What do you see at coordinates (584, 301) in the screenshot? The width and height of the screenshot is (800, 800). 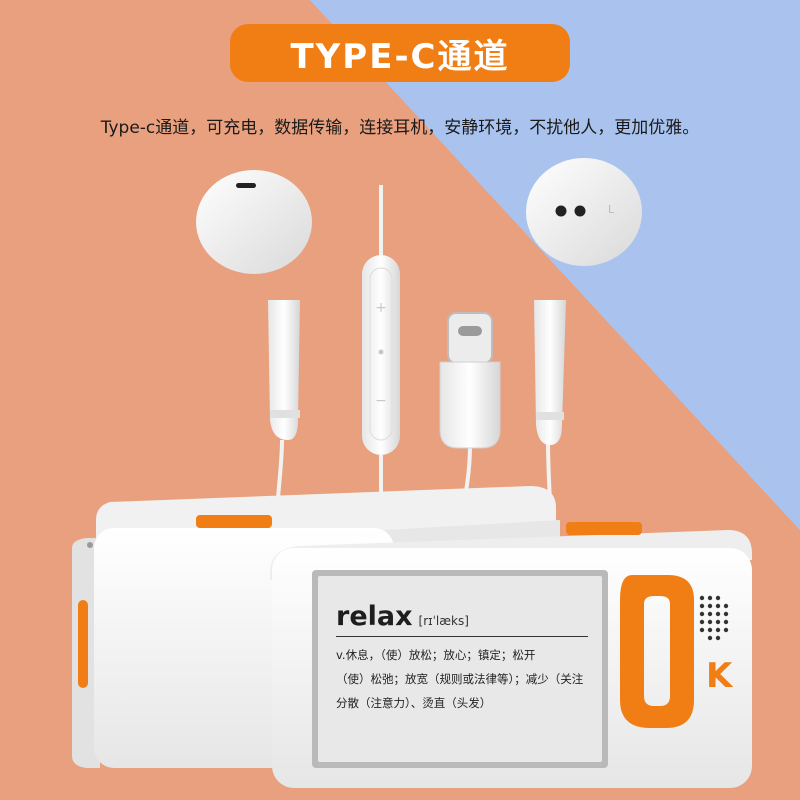 I see `right-earbud: L` at bounding box center [584, 301].